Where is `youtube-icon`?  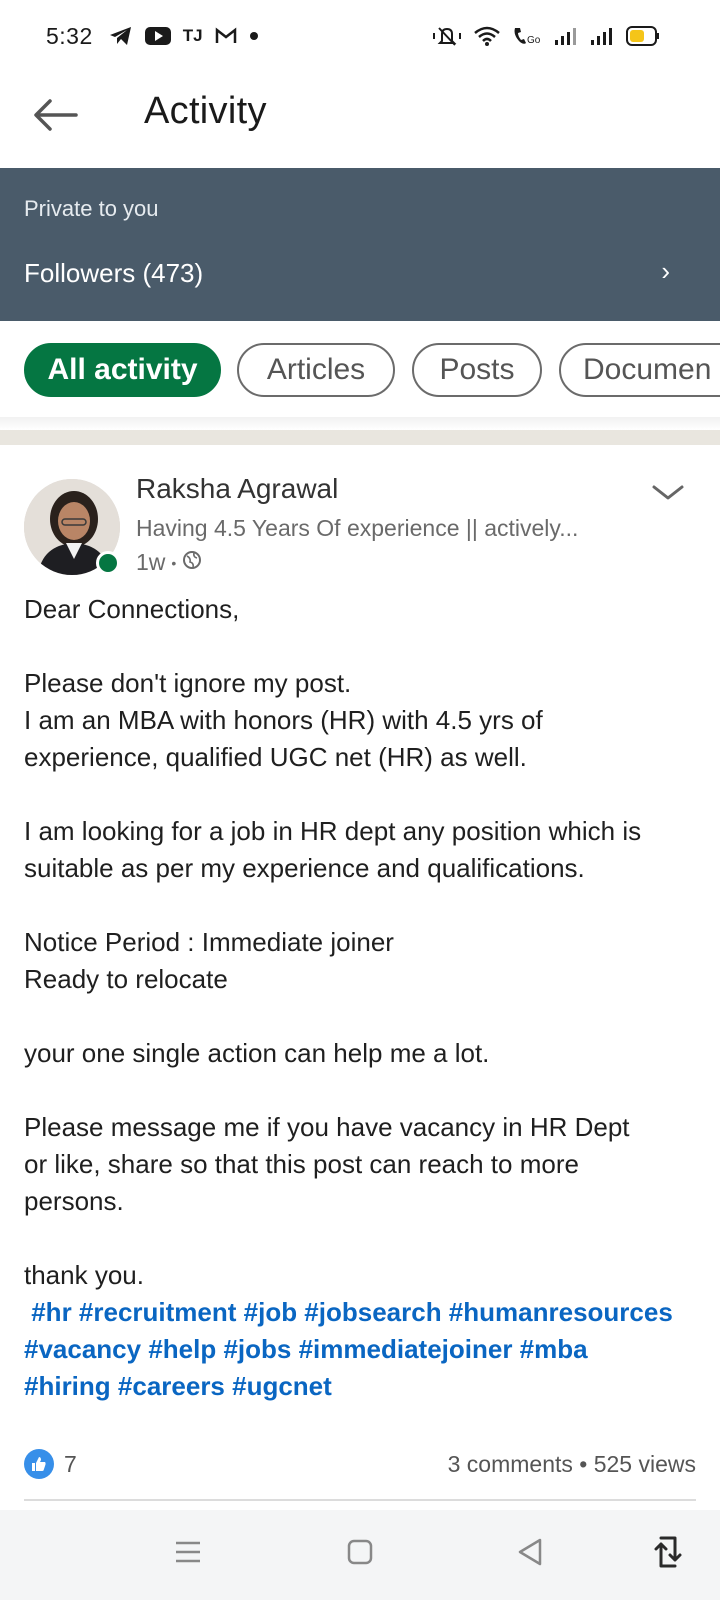 youtube-icon is located at coordinates (157, 36).